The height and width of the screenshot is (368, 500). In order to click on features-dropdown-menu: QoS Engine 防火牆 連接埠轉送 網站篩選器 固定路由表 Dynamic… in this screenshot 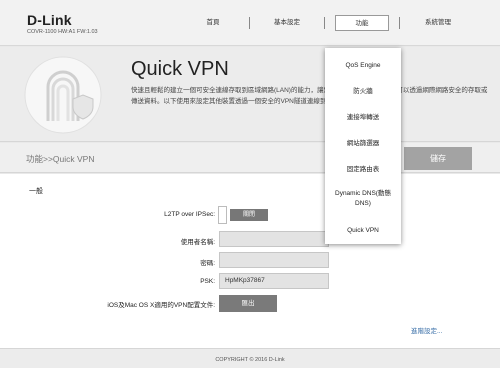, I will do `click(363, 146)`.